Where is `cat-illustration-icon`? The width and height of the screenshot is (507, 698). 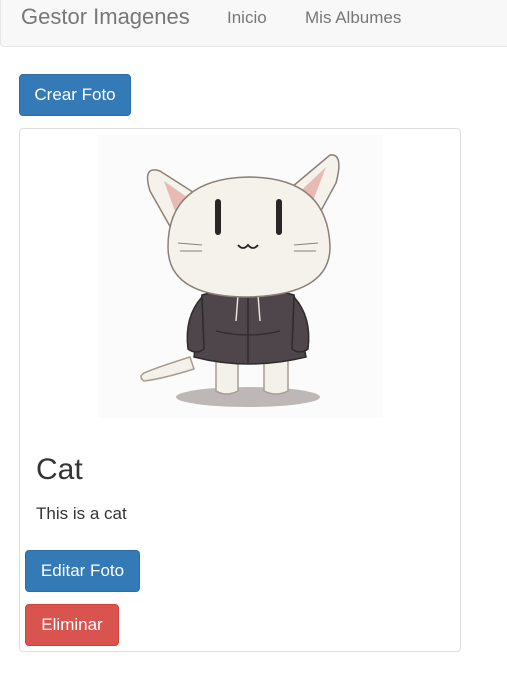 cat-illustration-icon is located at coordinates (240, 280).